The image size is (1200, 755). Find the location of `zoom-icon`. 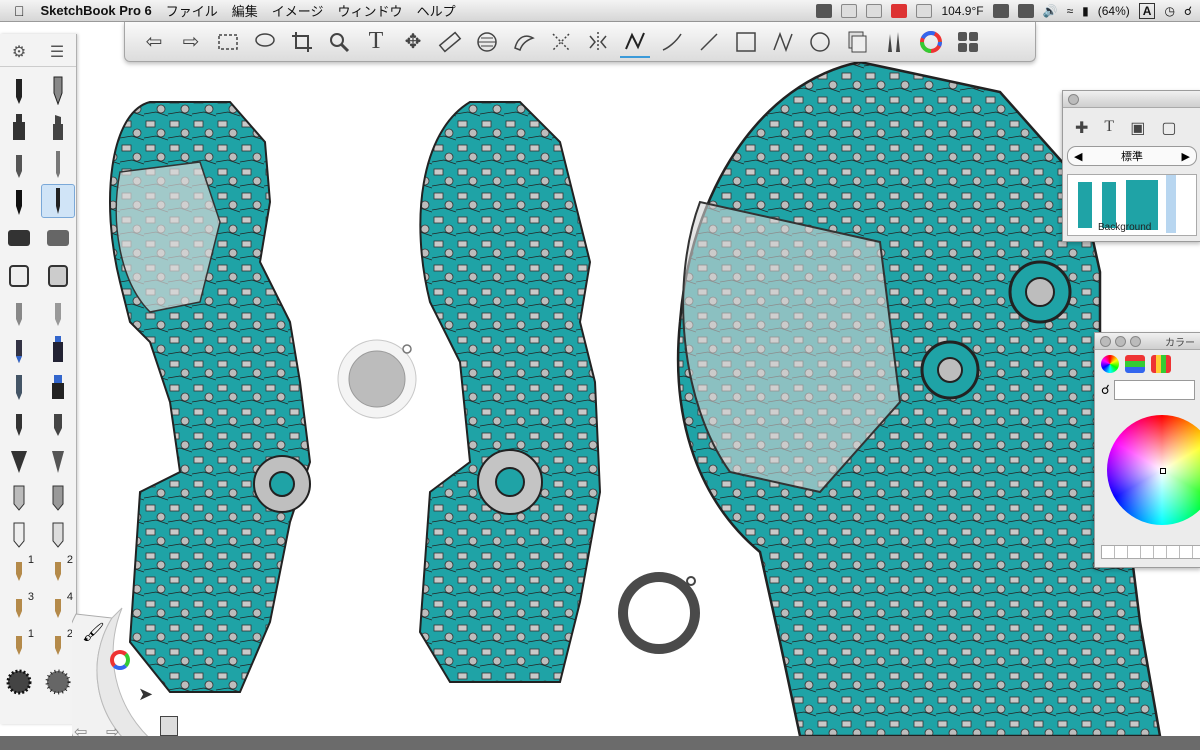

zoom-icon is located at coordinates (1135, 341).